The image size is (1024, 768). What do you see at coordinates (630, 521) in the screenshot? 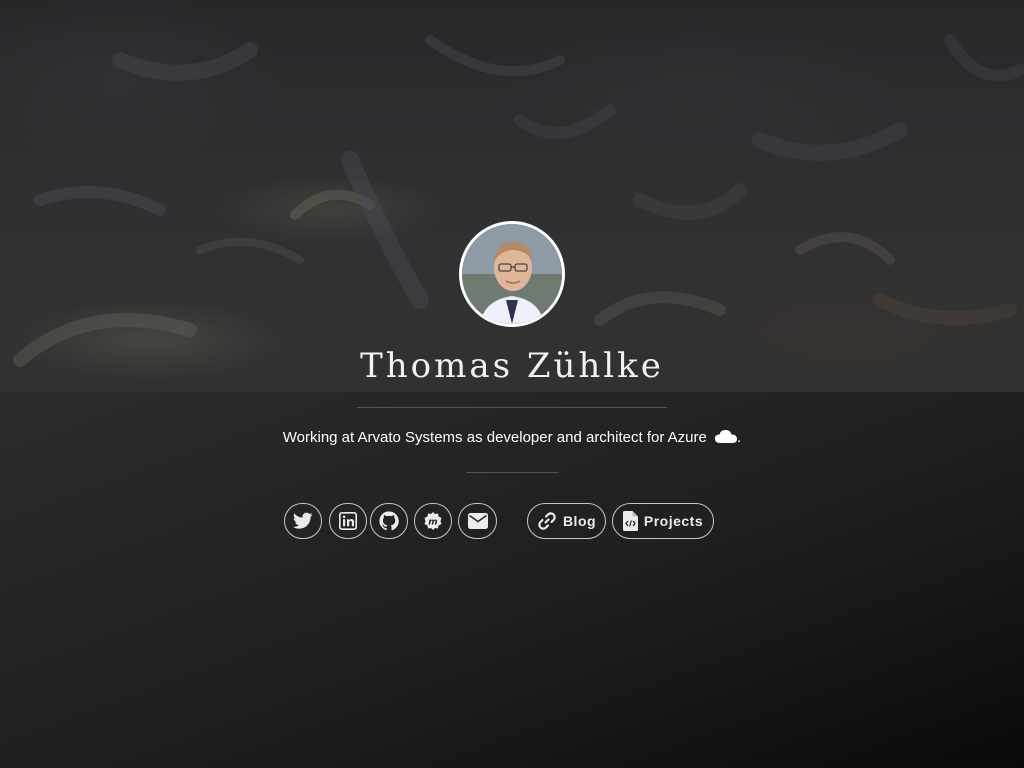
I see `file-code-icon` at bounding box center [630, 521].